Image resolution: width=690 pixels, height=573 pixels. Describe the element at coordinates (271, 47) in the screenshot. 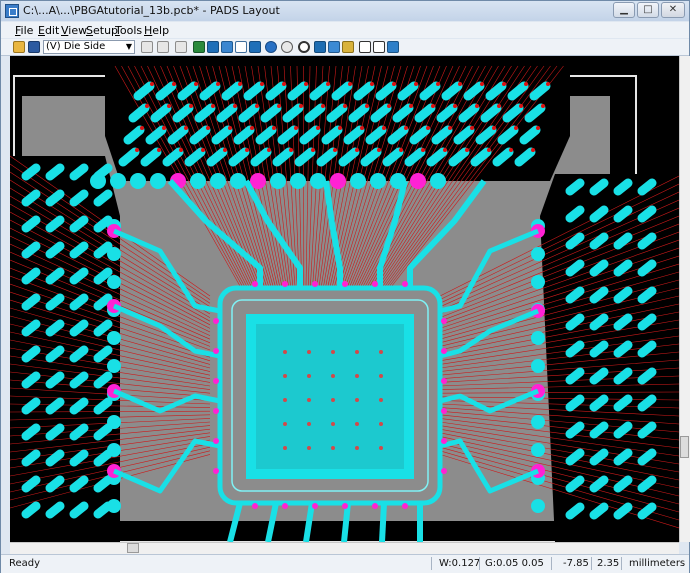

I see `redo-icon` at that location.